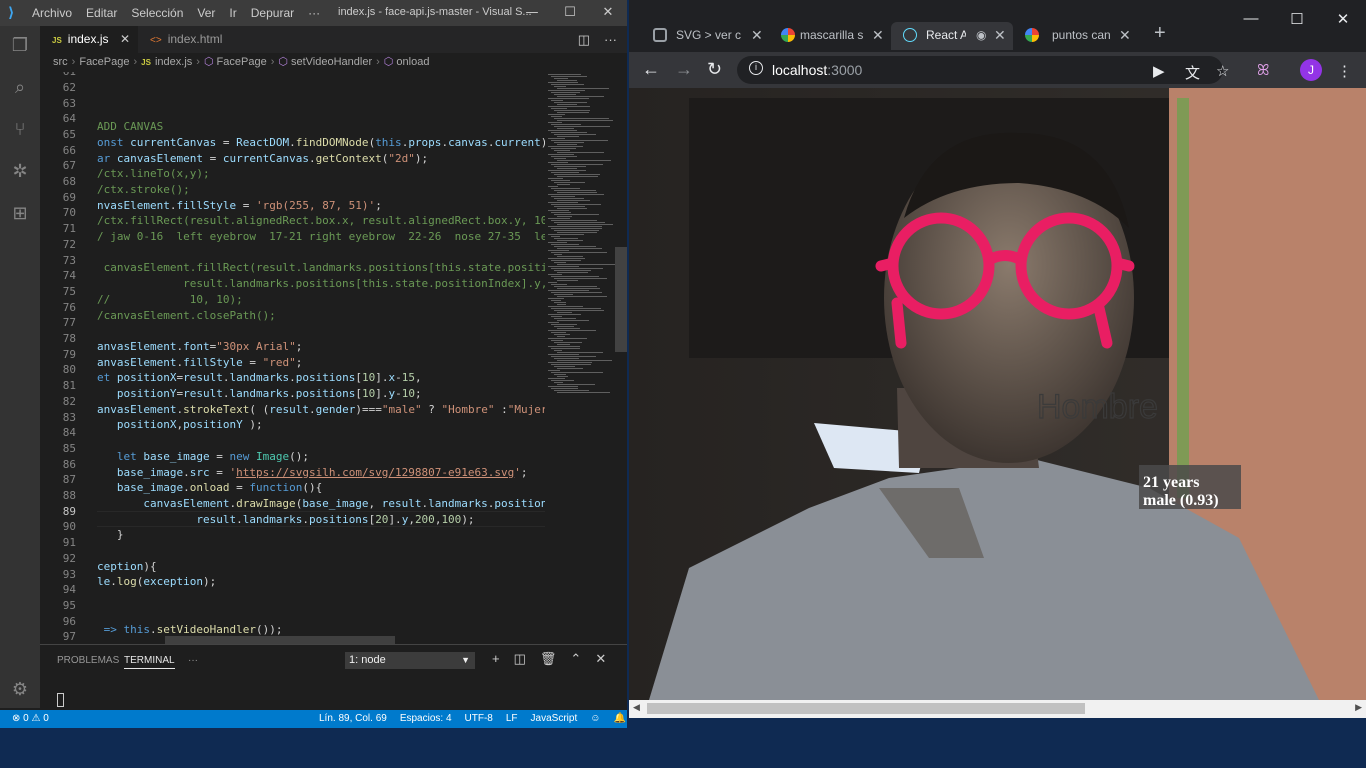 This screenshot has width=1366, height=768. Describe the element at coordinates (479, 719) in the screenshot. I see `encoding: UTF-8` at that location.